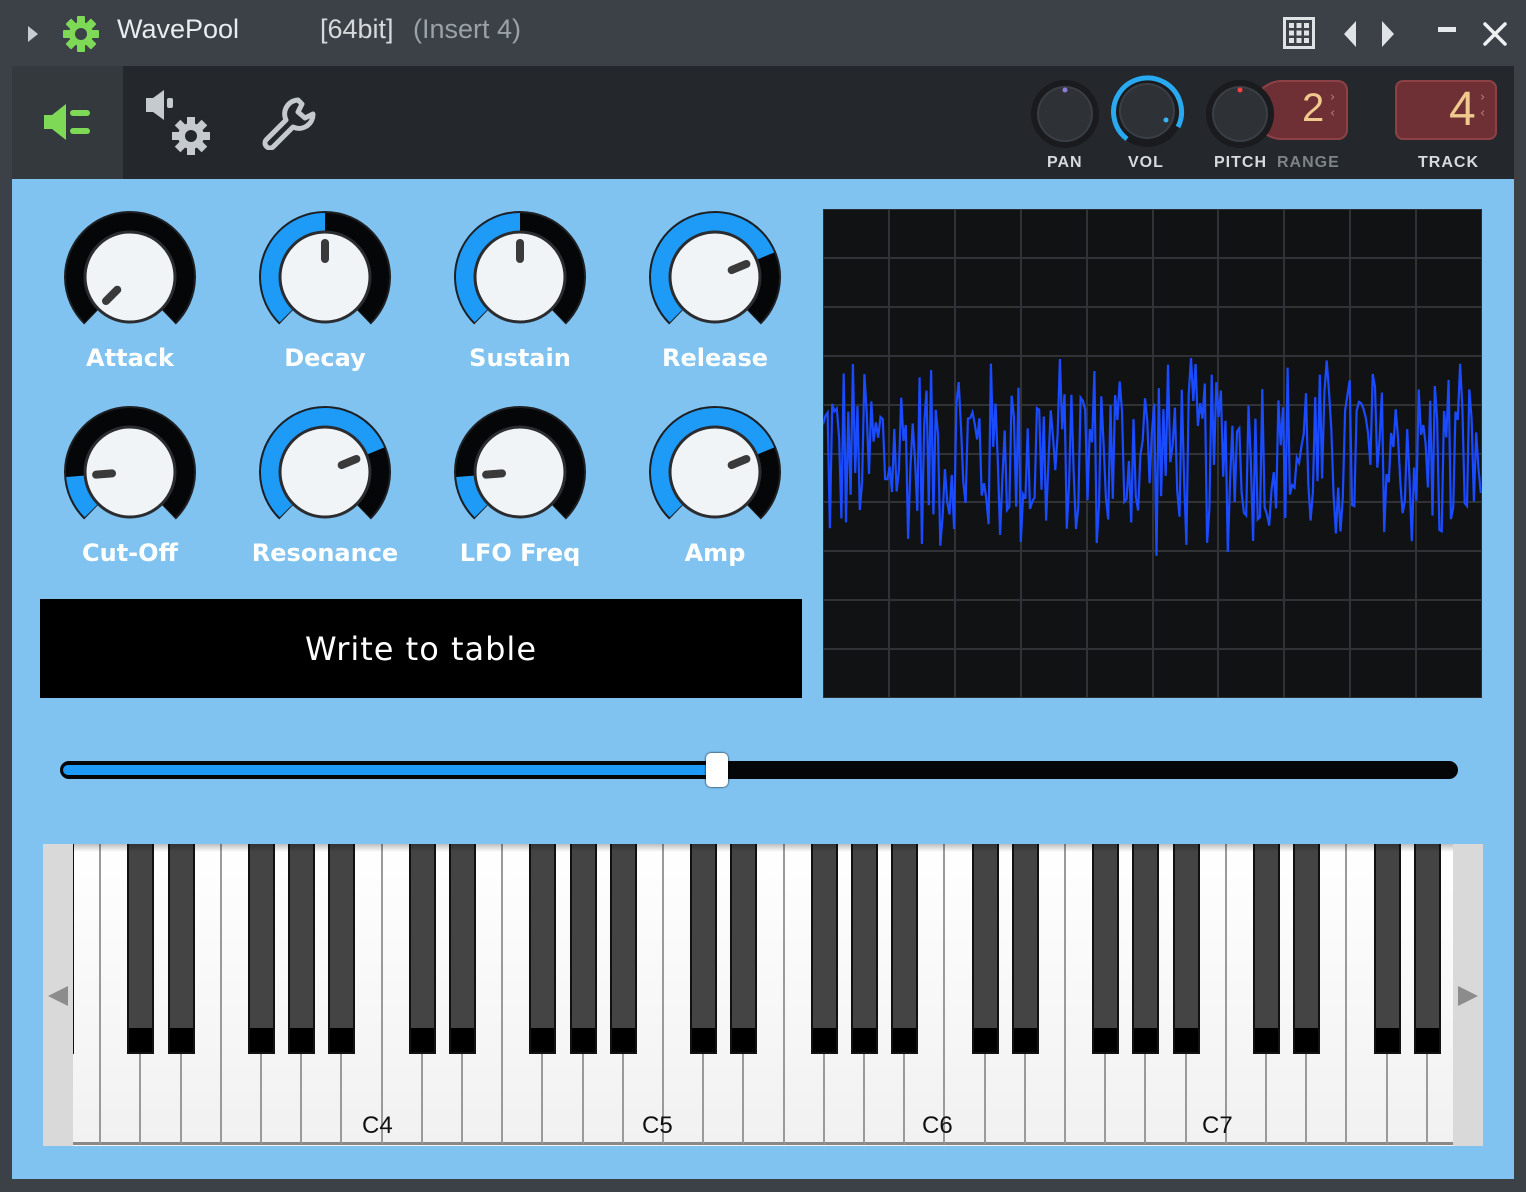 The height and width of the screenshot is (1192, 1526). I want to click on knob-decay, so click(325, 277).